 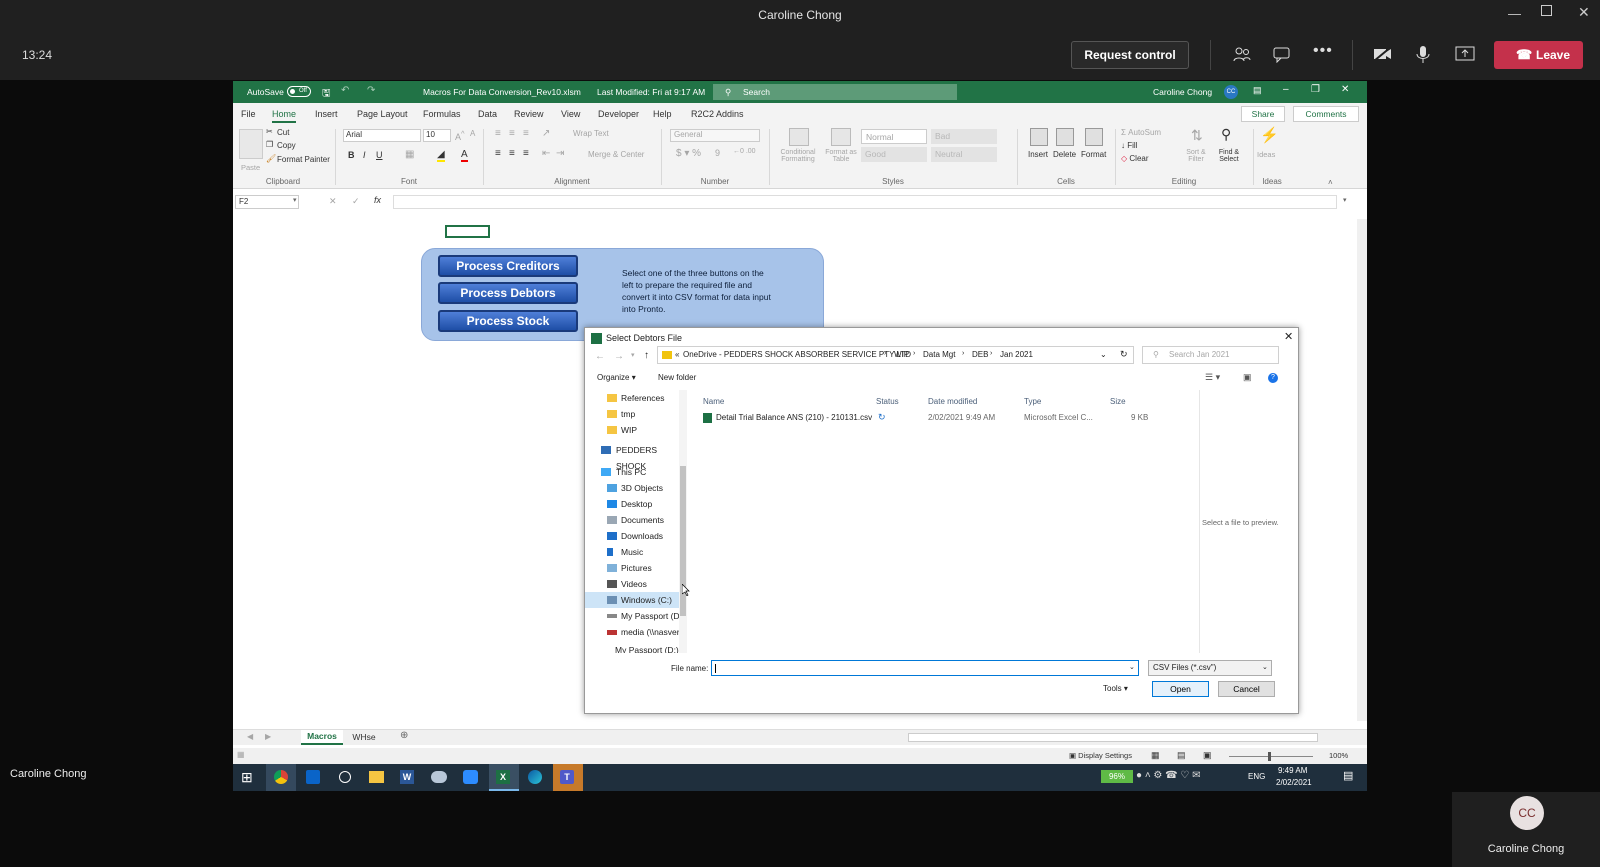 What do you see at coordinates (1117, 776) in the screenshot?
I see `battery-indicator: 96%` at bounding box center [1117, 776].